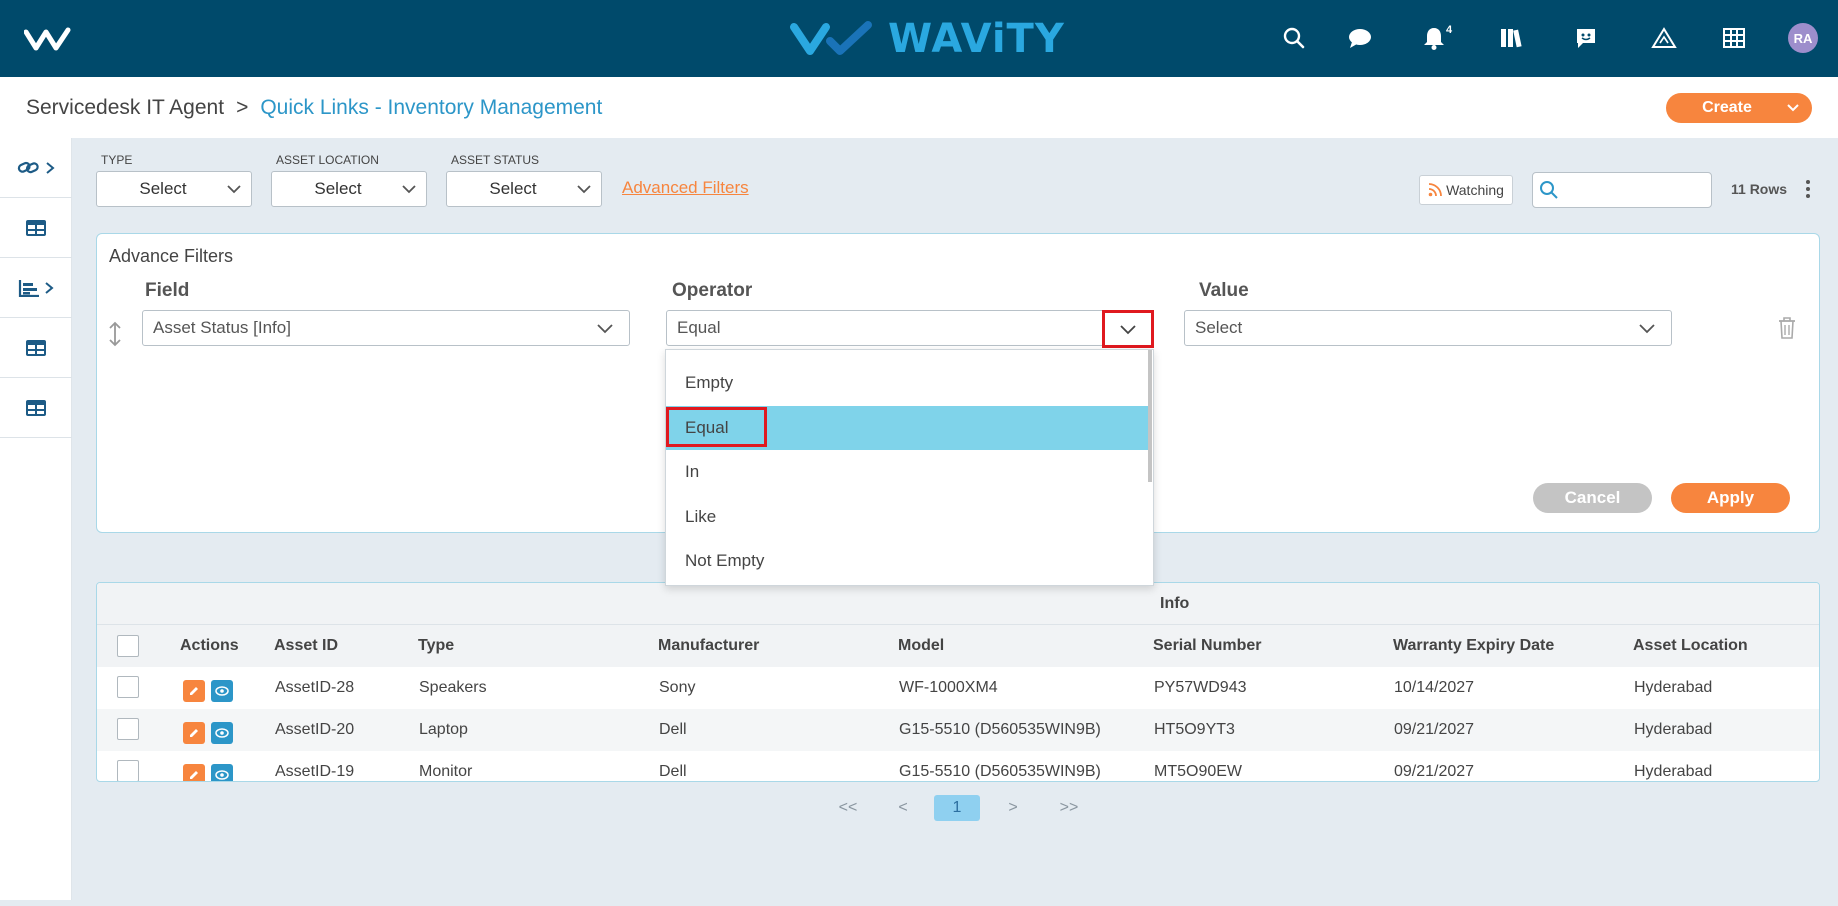 The width and height of the screenshot is (1838, 906). Describe the element at coordinates (921, 646) in the screenshot. I see `column-header-model: Model` at that location.